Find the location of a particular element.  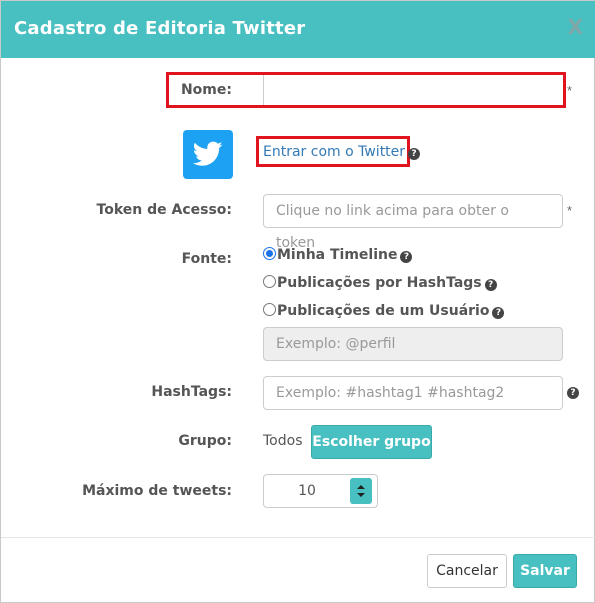

twitter-icon is located at coordinates (208, 153).